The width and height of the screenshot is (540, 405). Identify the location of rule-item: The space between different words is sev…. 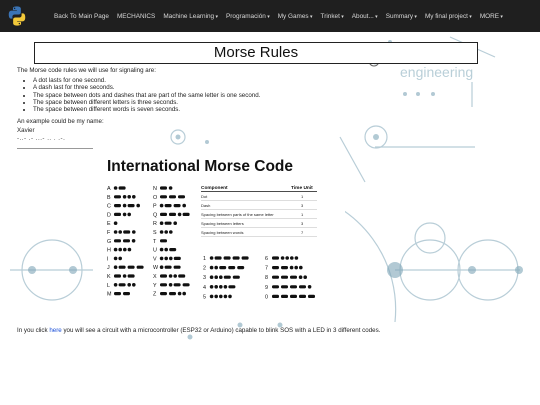
(175, 109).